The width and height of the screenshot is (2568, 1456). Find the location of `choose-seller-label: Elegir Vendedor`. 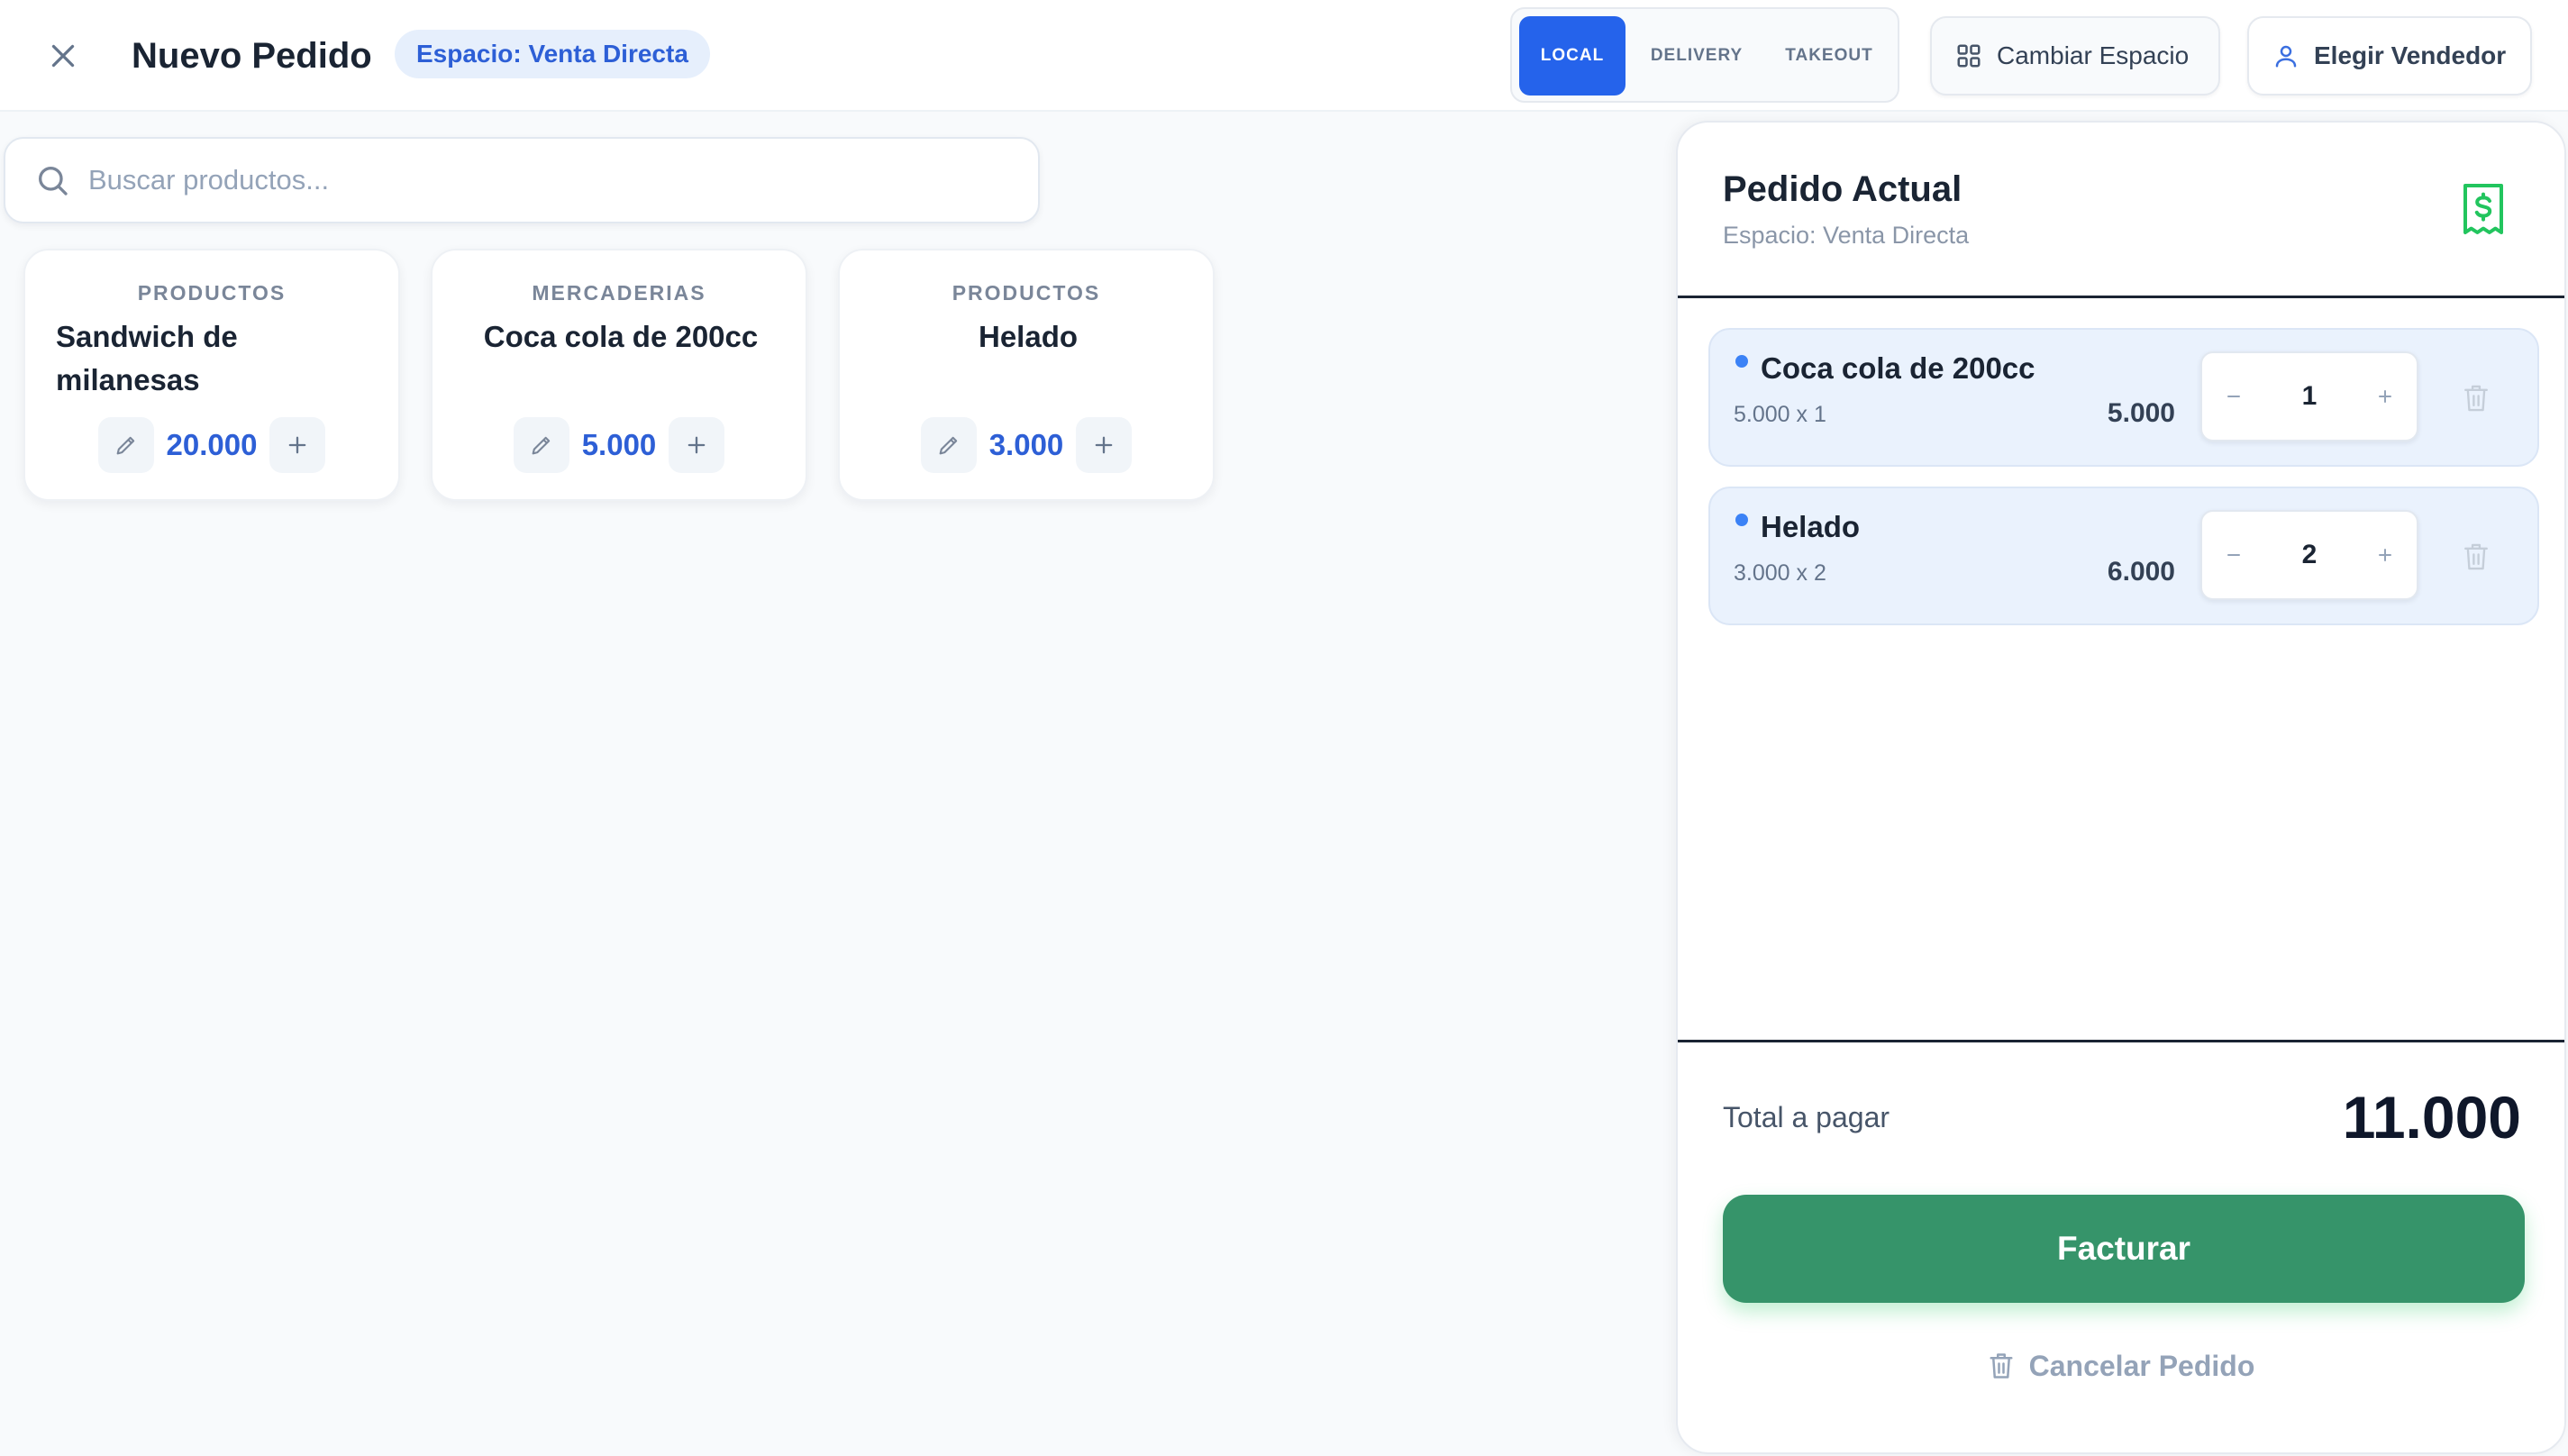

choose-seller-label: Elegir Vendedor is located at coordinates (2410, 55).